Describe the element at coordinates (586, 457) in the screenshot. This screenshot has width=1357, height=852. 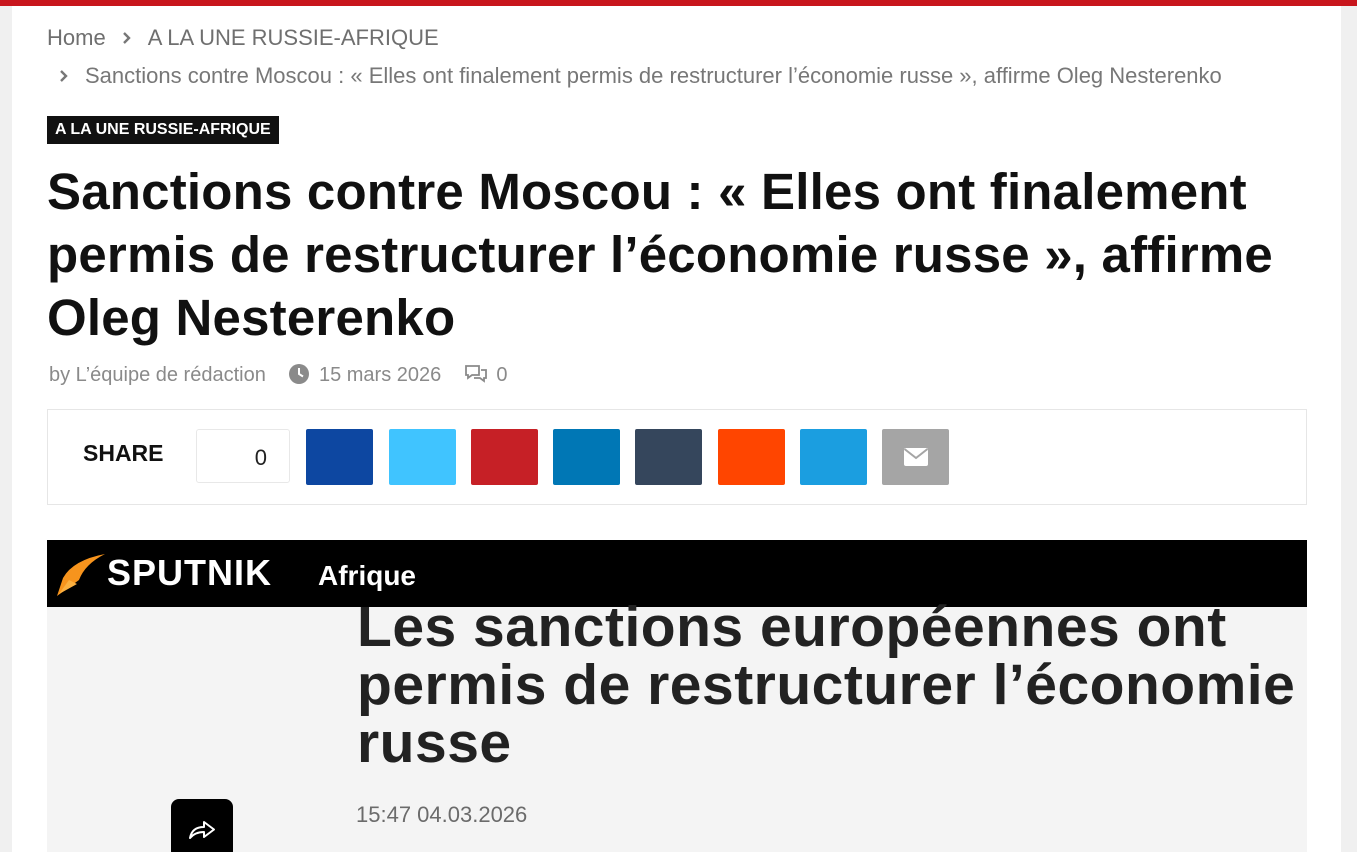
I see `linkedin-share-button` at that location.